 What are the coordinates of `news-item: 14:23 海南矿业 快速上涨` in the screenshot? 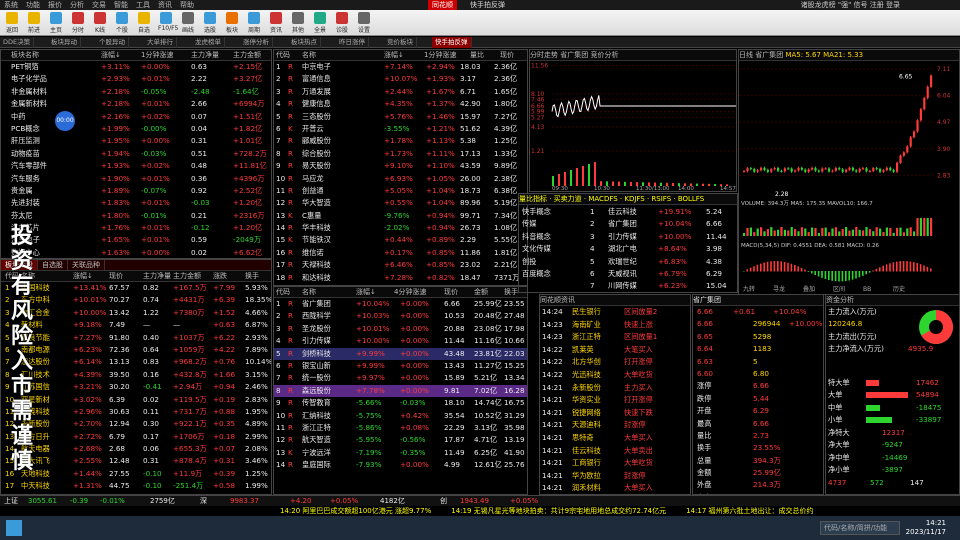 It's located at (615, 325).